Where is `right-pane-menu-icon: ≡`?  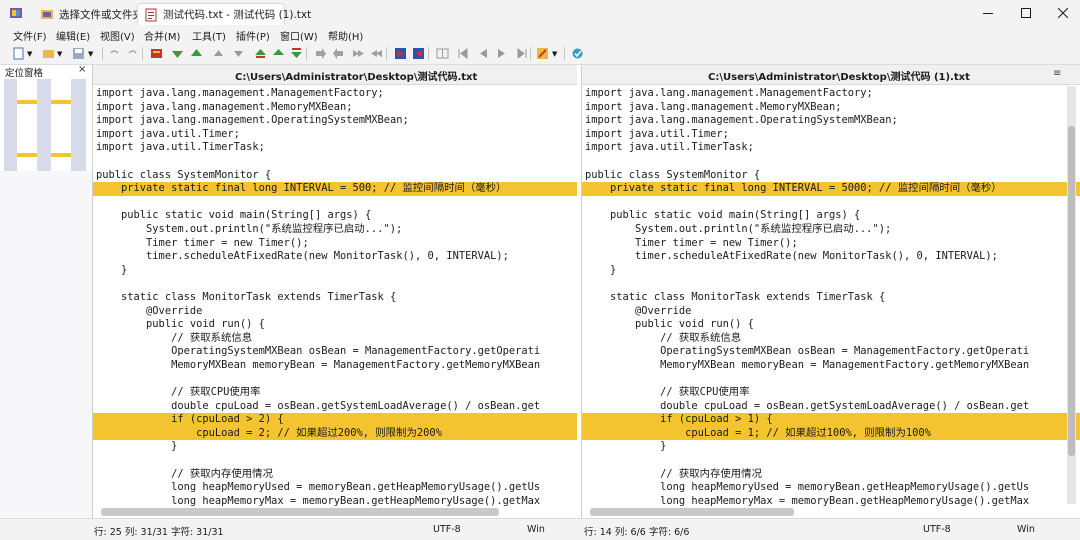 right-pane-menu-icon: ≡ is located at coordinates (1057, 73).